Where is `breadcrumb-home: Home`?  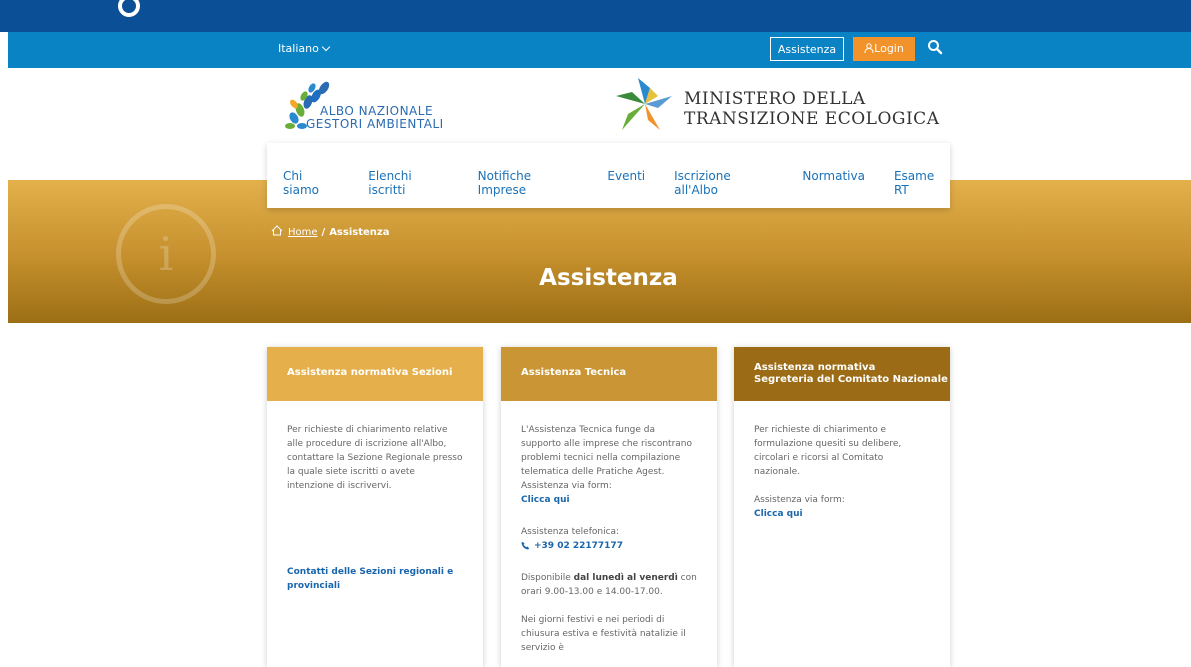
breadcrumb-home: Home is located at coordinates (303, 232).